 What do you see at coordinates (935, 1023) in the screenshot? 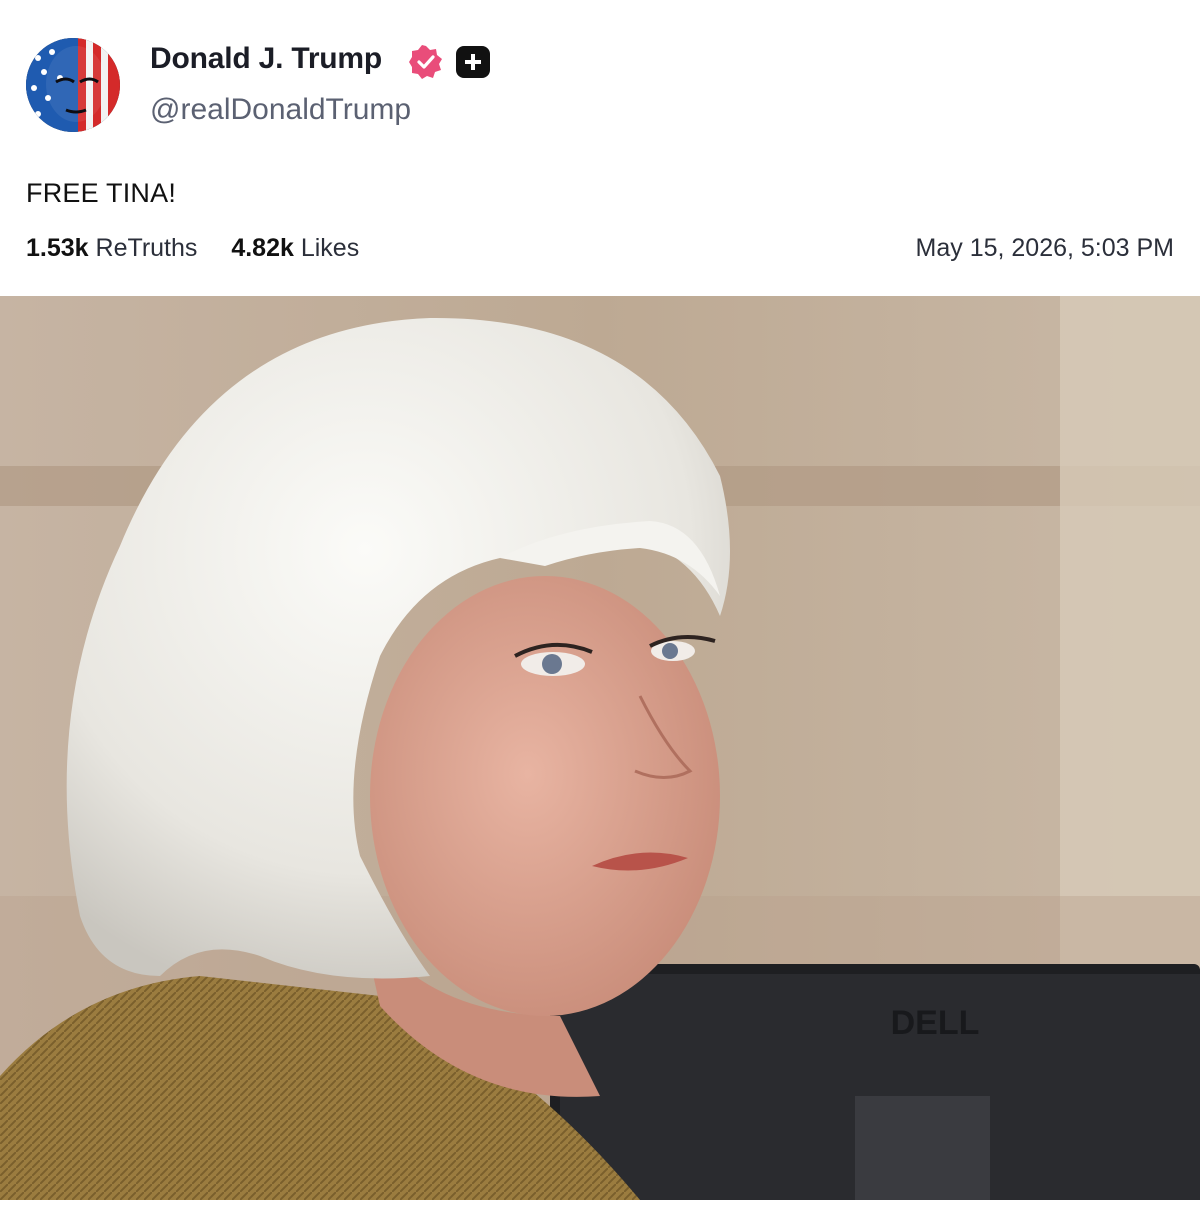
I see `monitor-brand-text: DELL` at bounding box center [935, 1023].